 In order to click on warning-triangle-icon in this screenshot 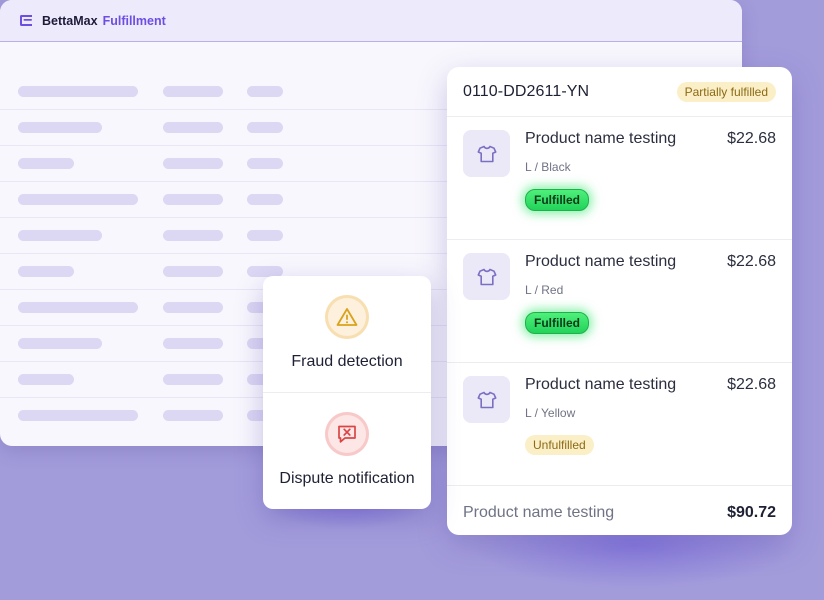, I will do `click(347, 317)`.